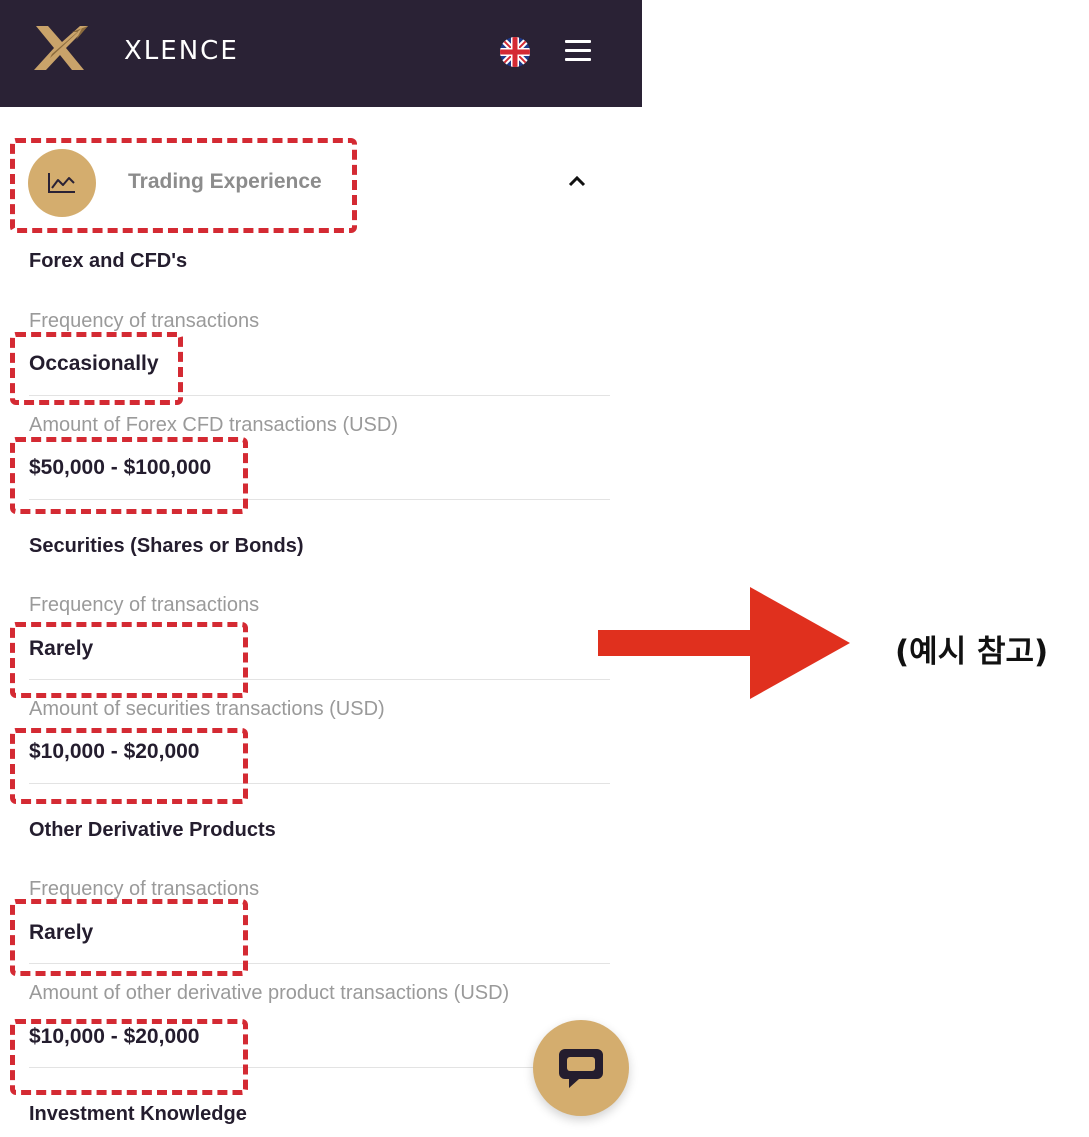 This screenshot has height=1137, width=1089. Describe the element at coordinates (181, 51) in the screenshot. I see `brand-name: XLENCE` at that location.